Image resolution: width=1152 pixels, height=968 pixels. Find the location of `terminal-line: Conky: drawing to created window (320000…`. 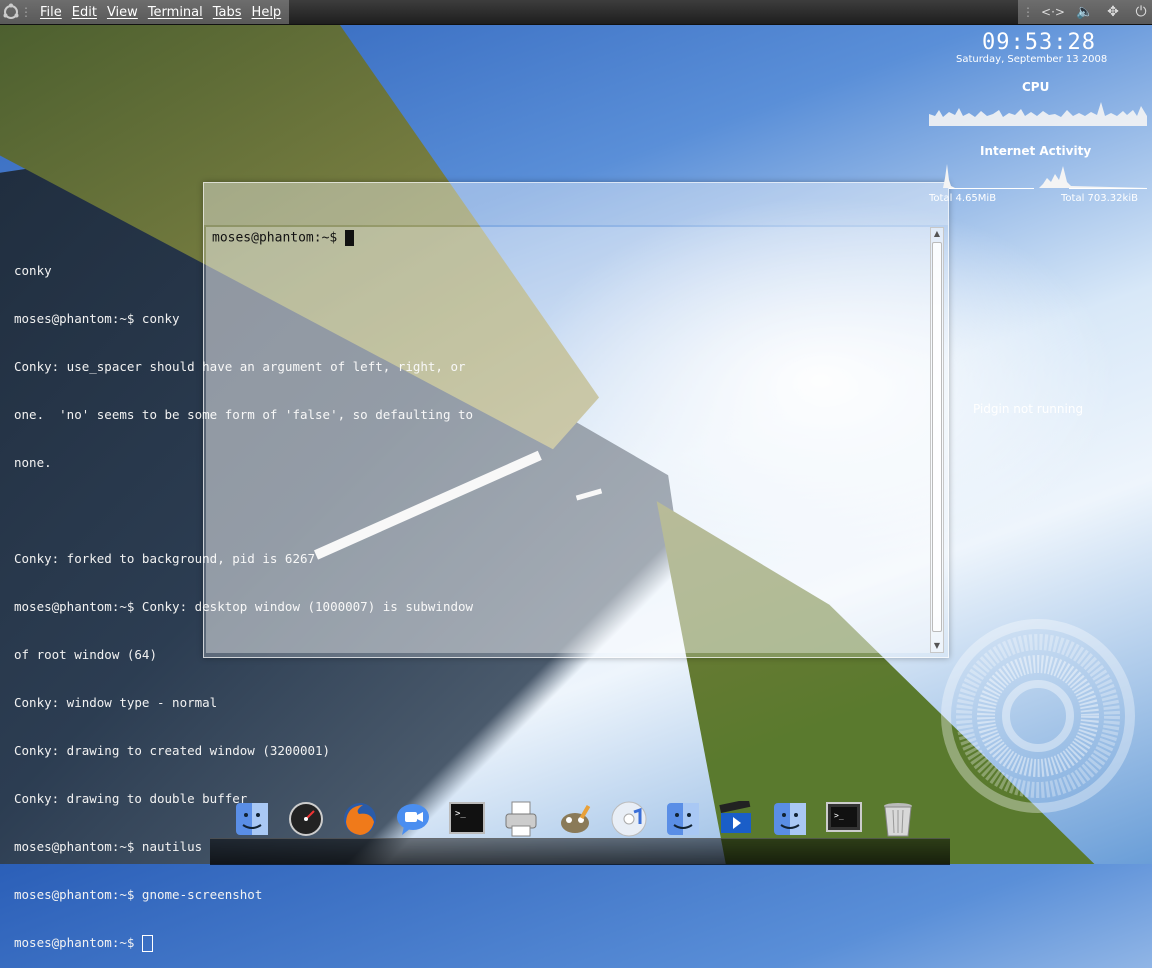

terminal-line: Conky: drawing to created window (320000… is located at coordinates (172, 750).